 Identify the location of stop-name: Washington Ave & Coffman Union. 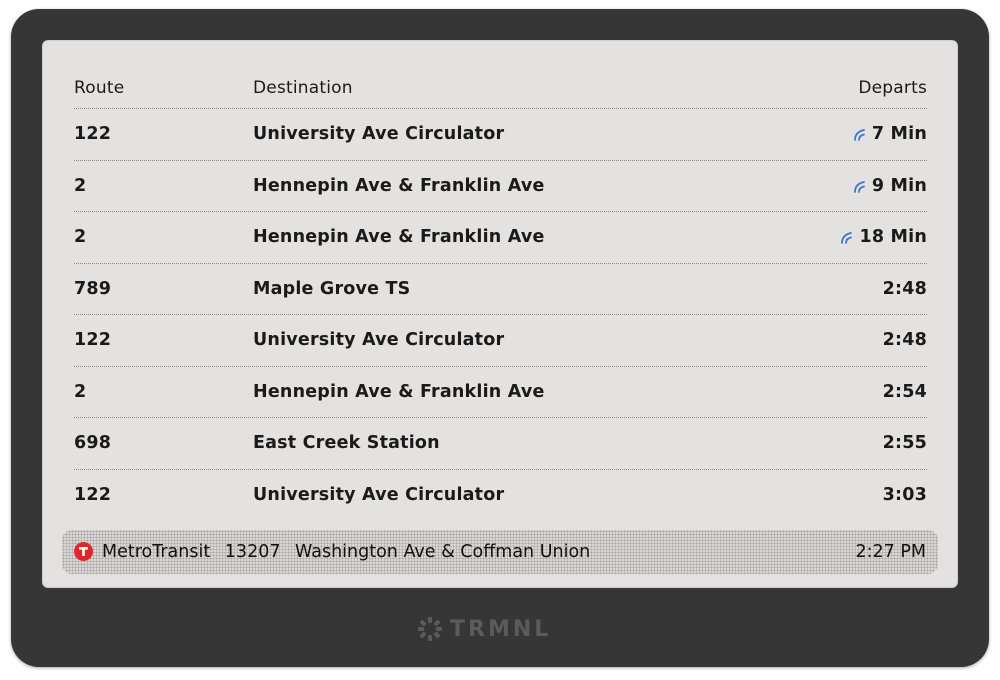
(443, 552).